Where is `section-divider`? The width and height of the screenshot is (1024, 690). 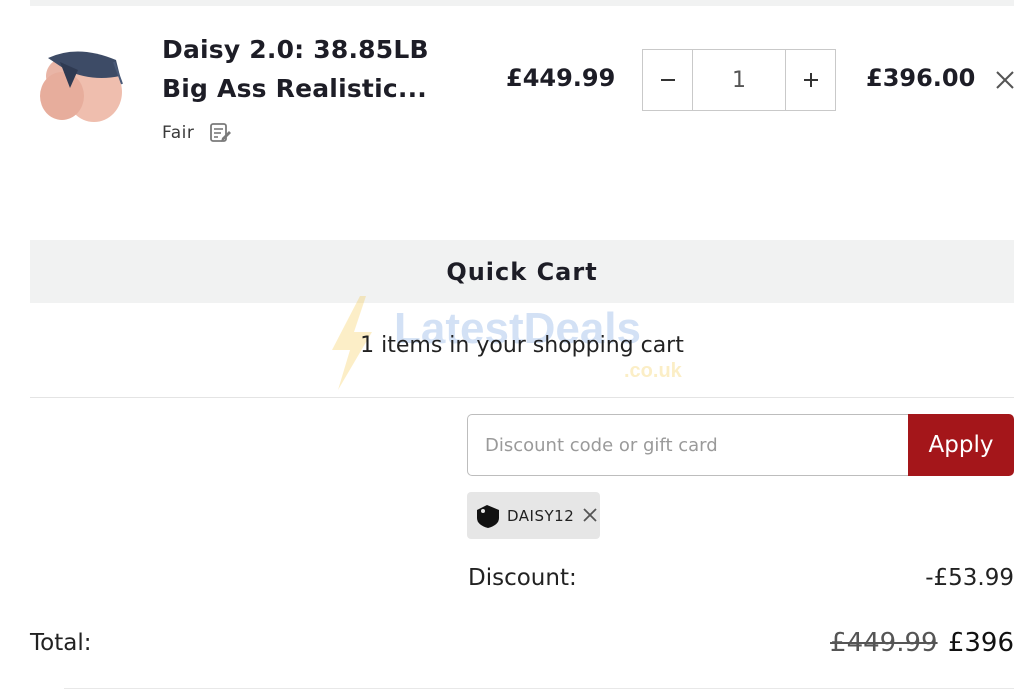
section-divider is located at coordinates (522, 397).